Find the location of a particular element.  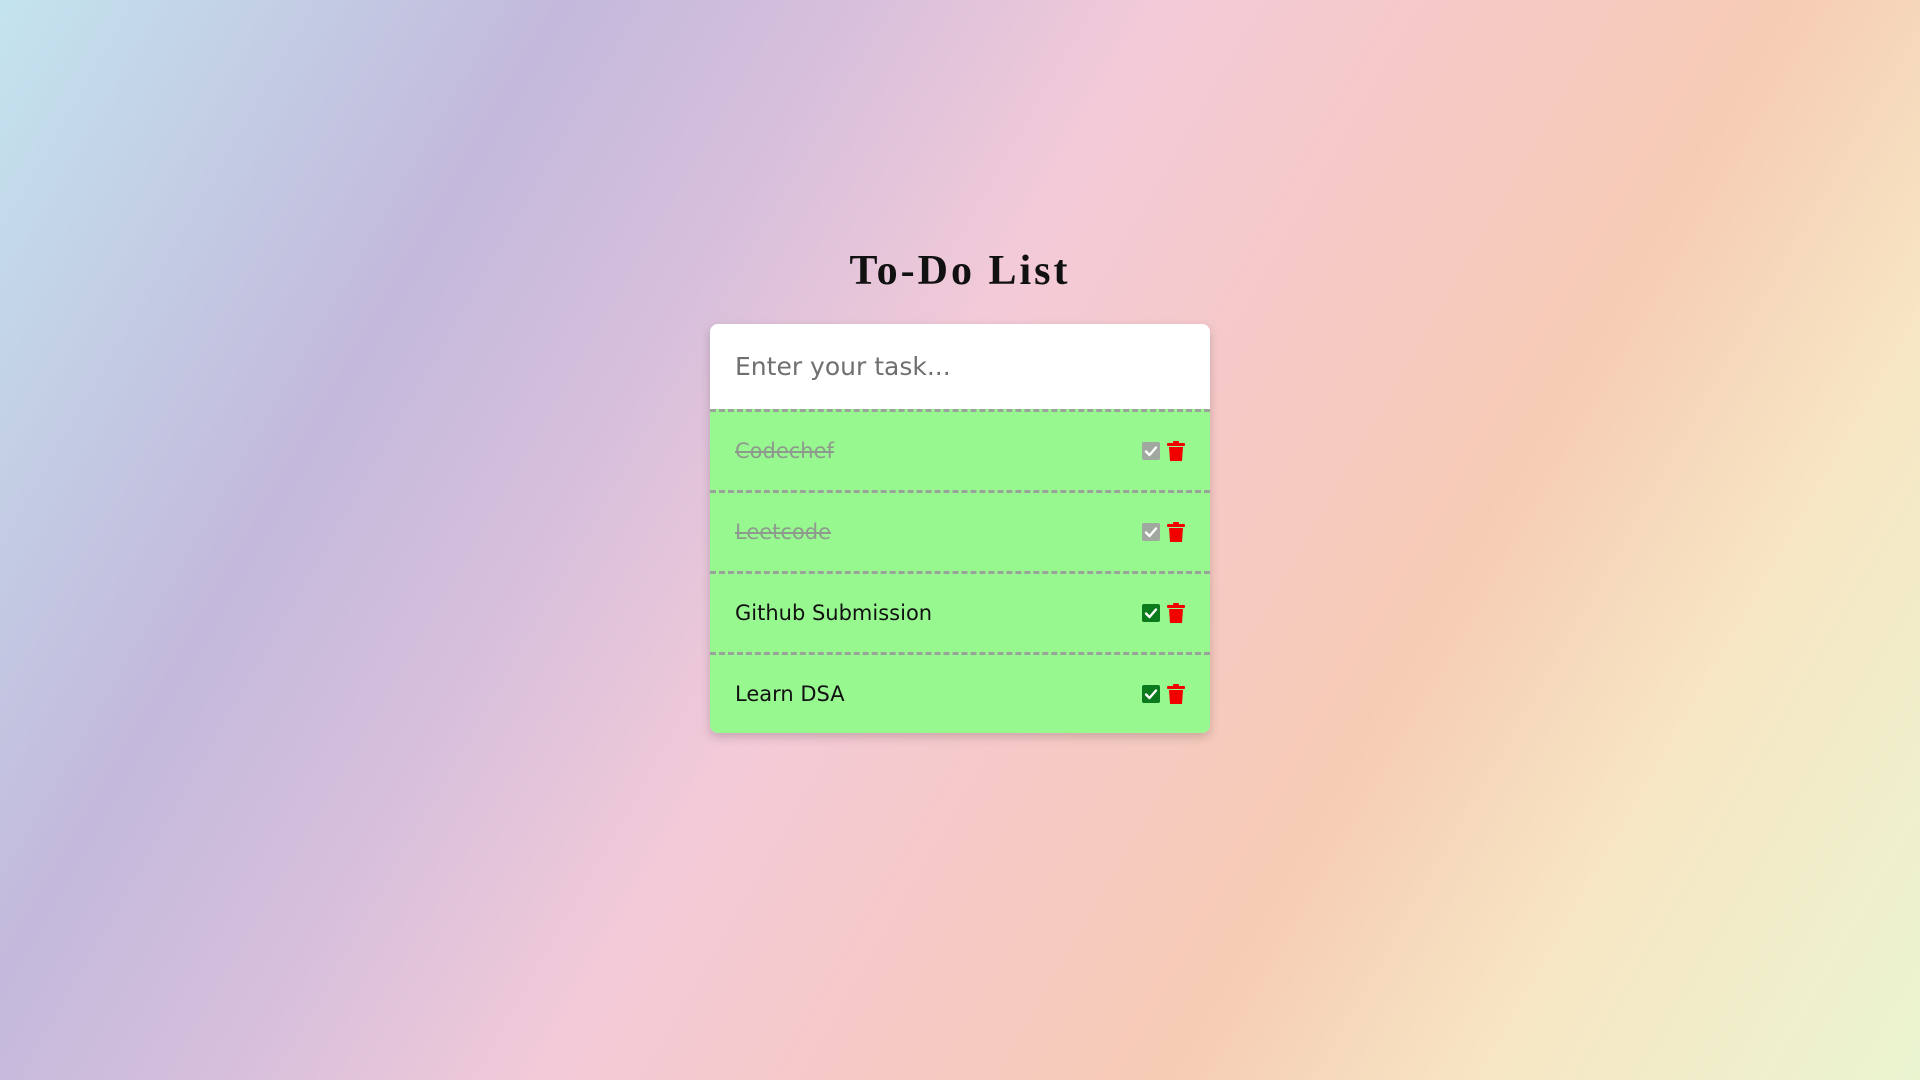

task-label: Learn DSA is located at coordinates (790, 694).